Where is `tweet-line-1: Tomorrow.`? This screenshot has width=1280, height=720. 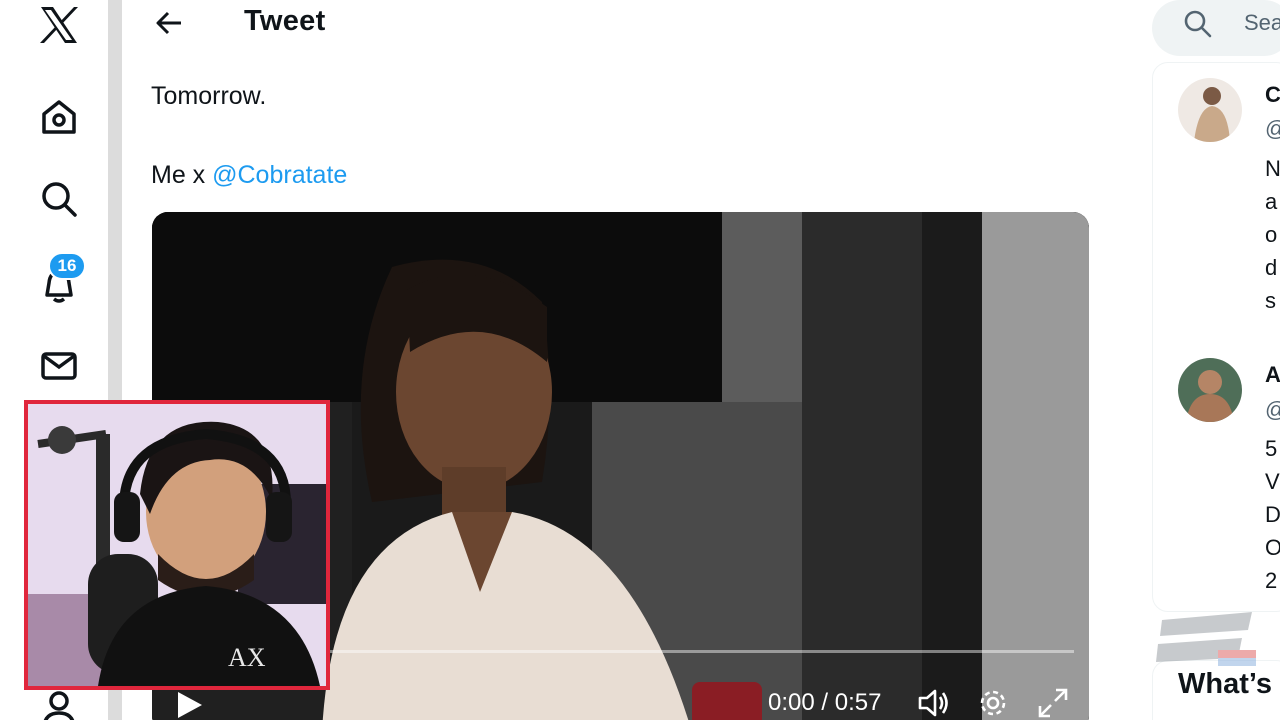
tweet-line-1: Tomorrow. is located at coordinates (209, 96).